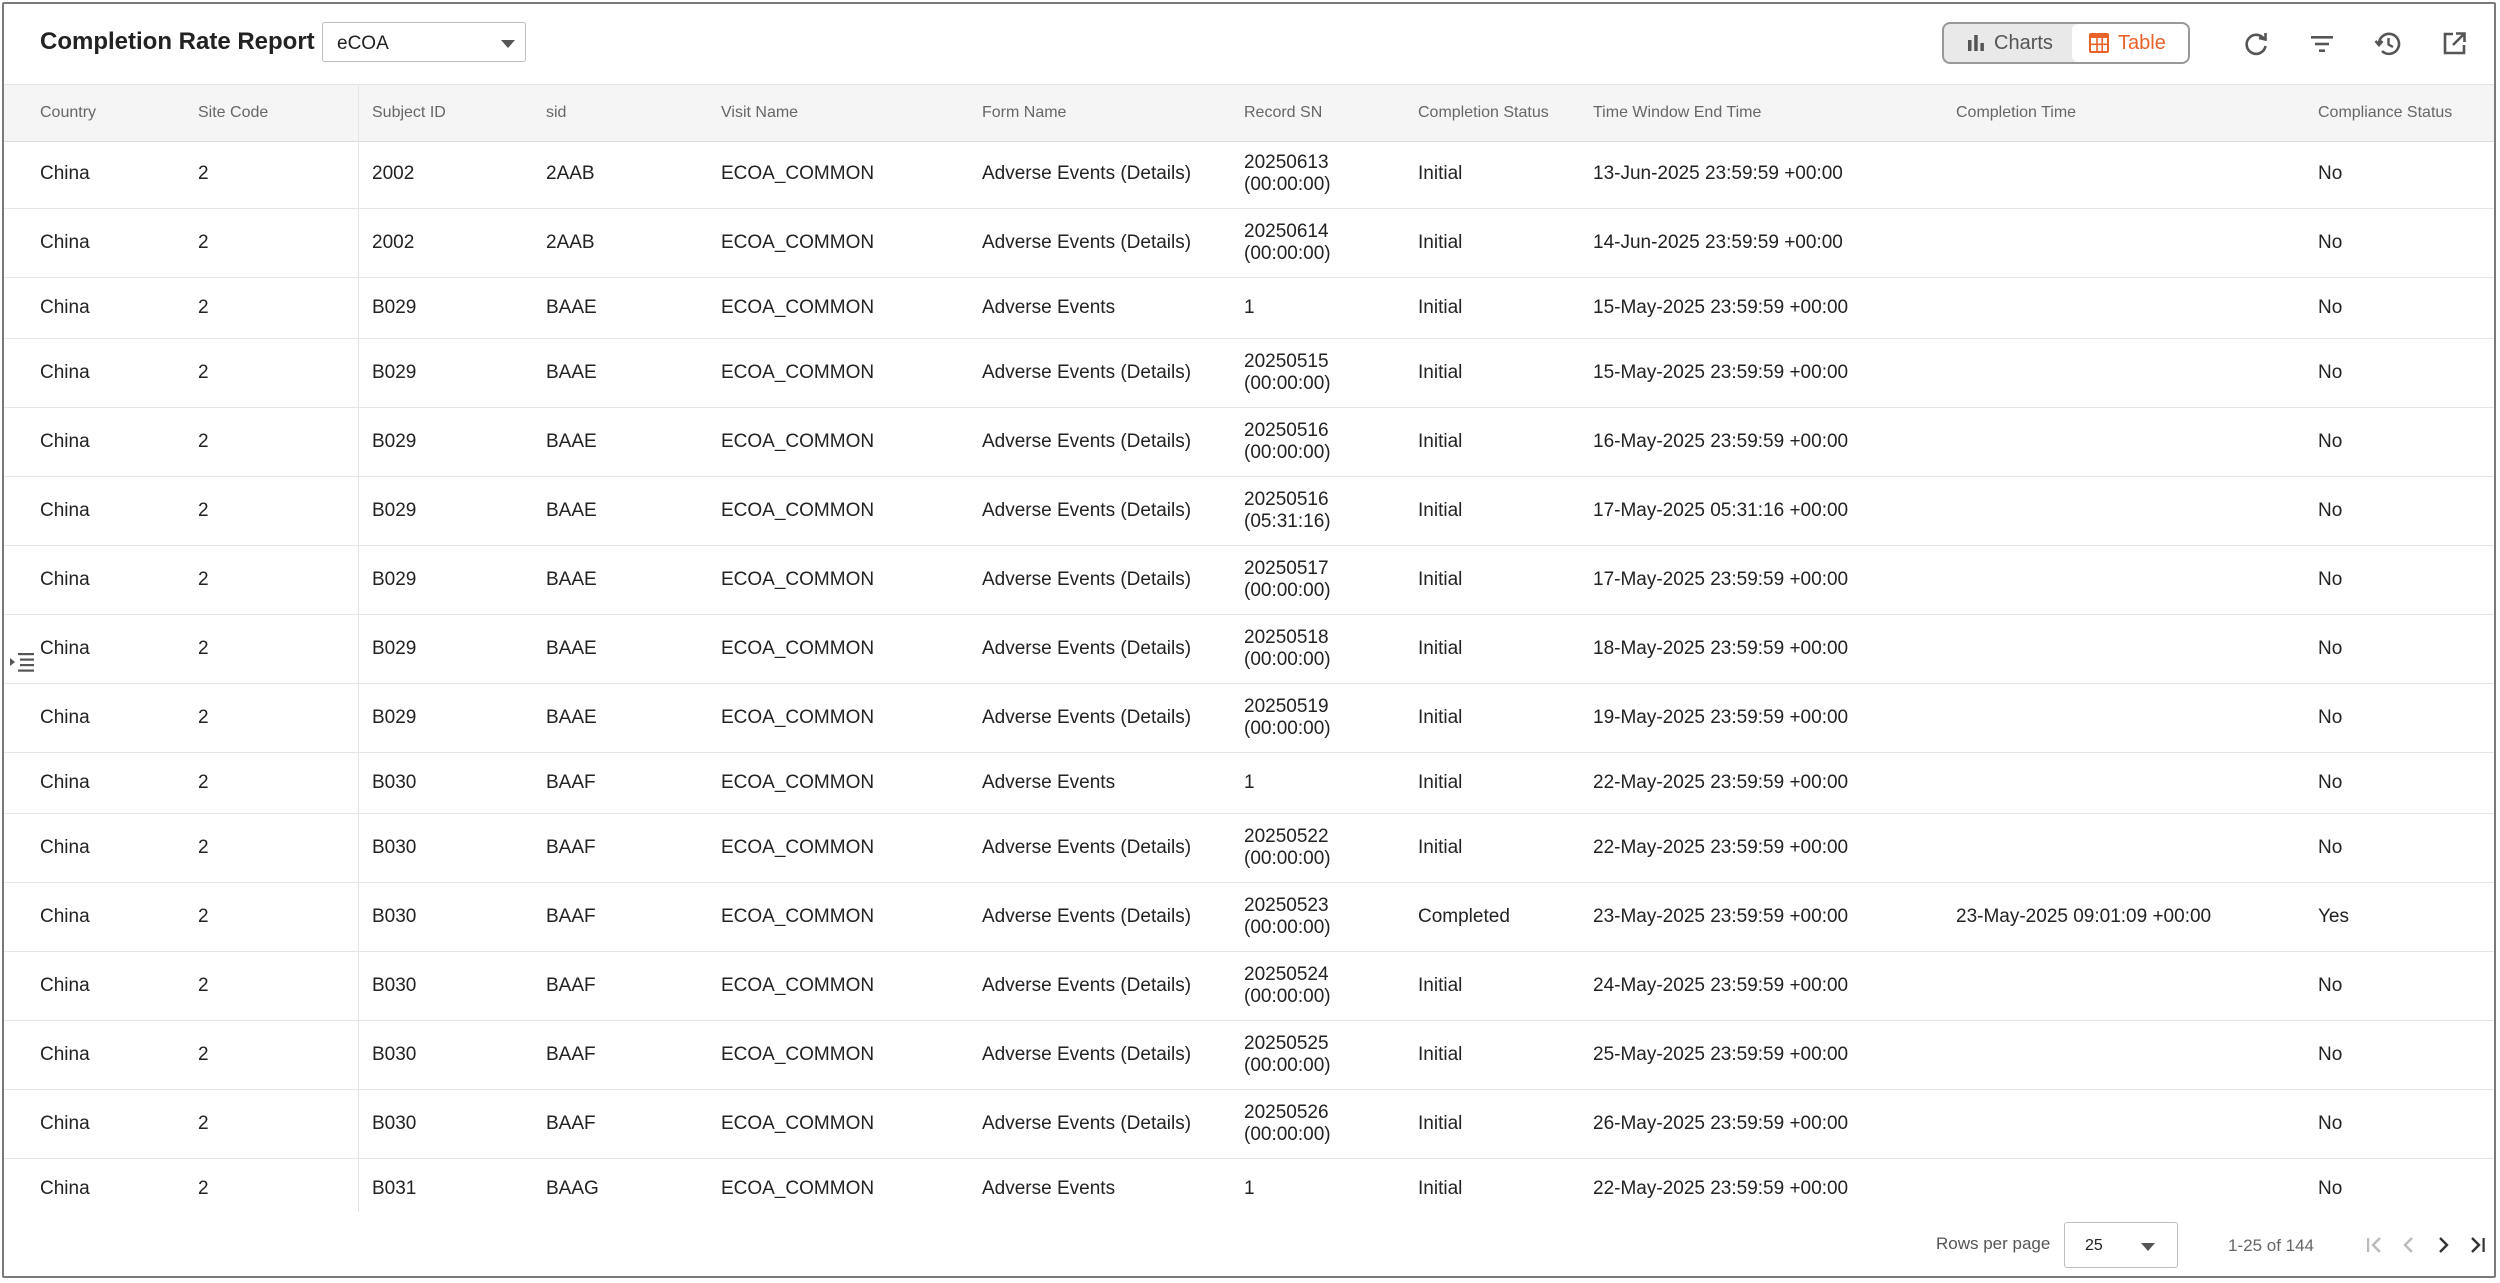  What do you see at coordinates (1464, 916) in the screenshot?
I see `cell-completion-status: Completed` at bounding box center [1464, 916].